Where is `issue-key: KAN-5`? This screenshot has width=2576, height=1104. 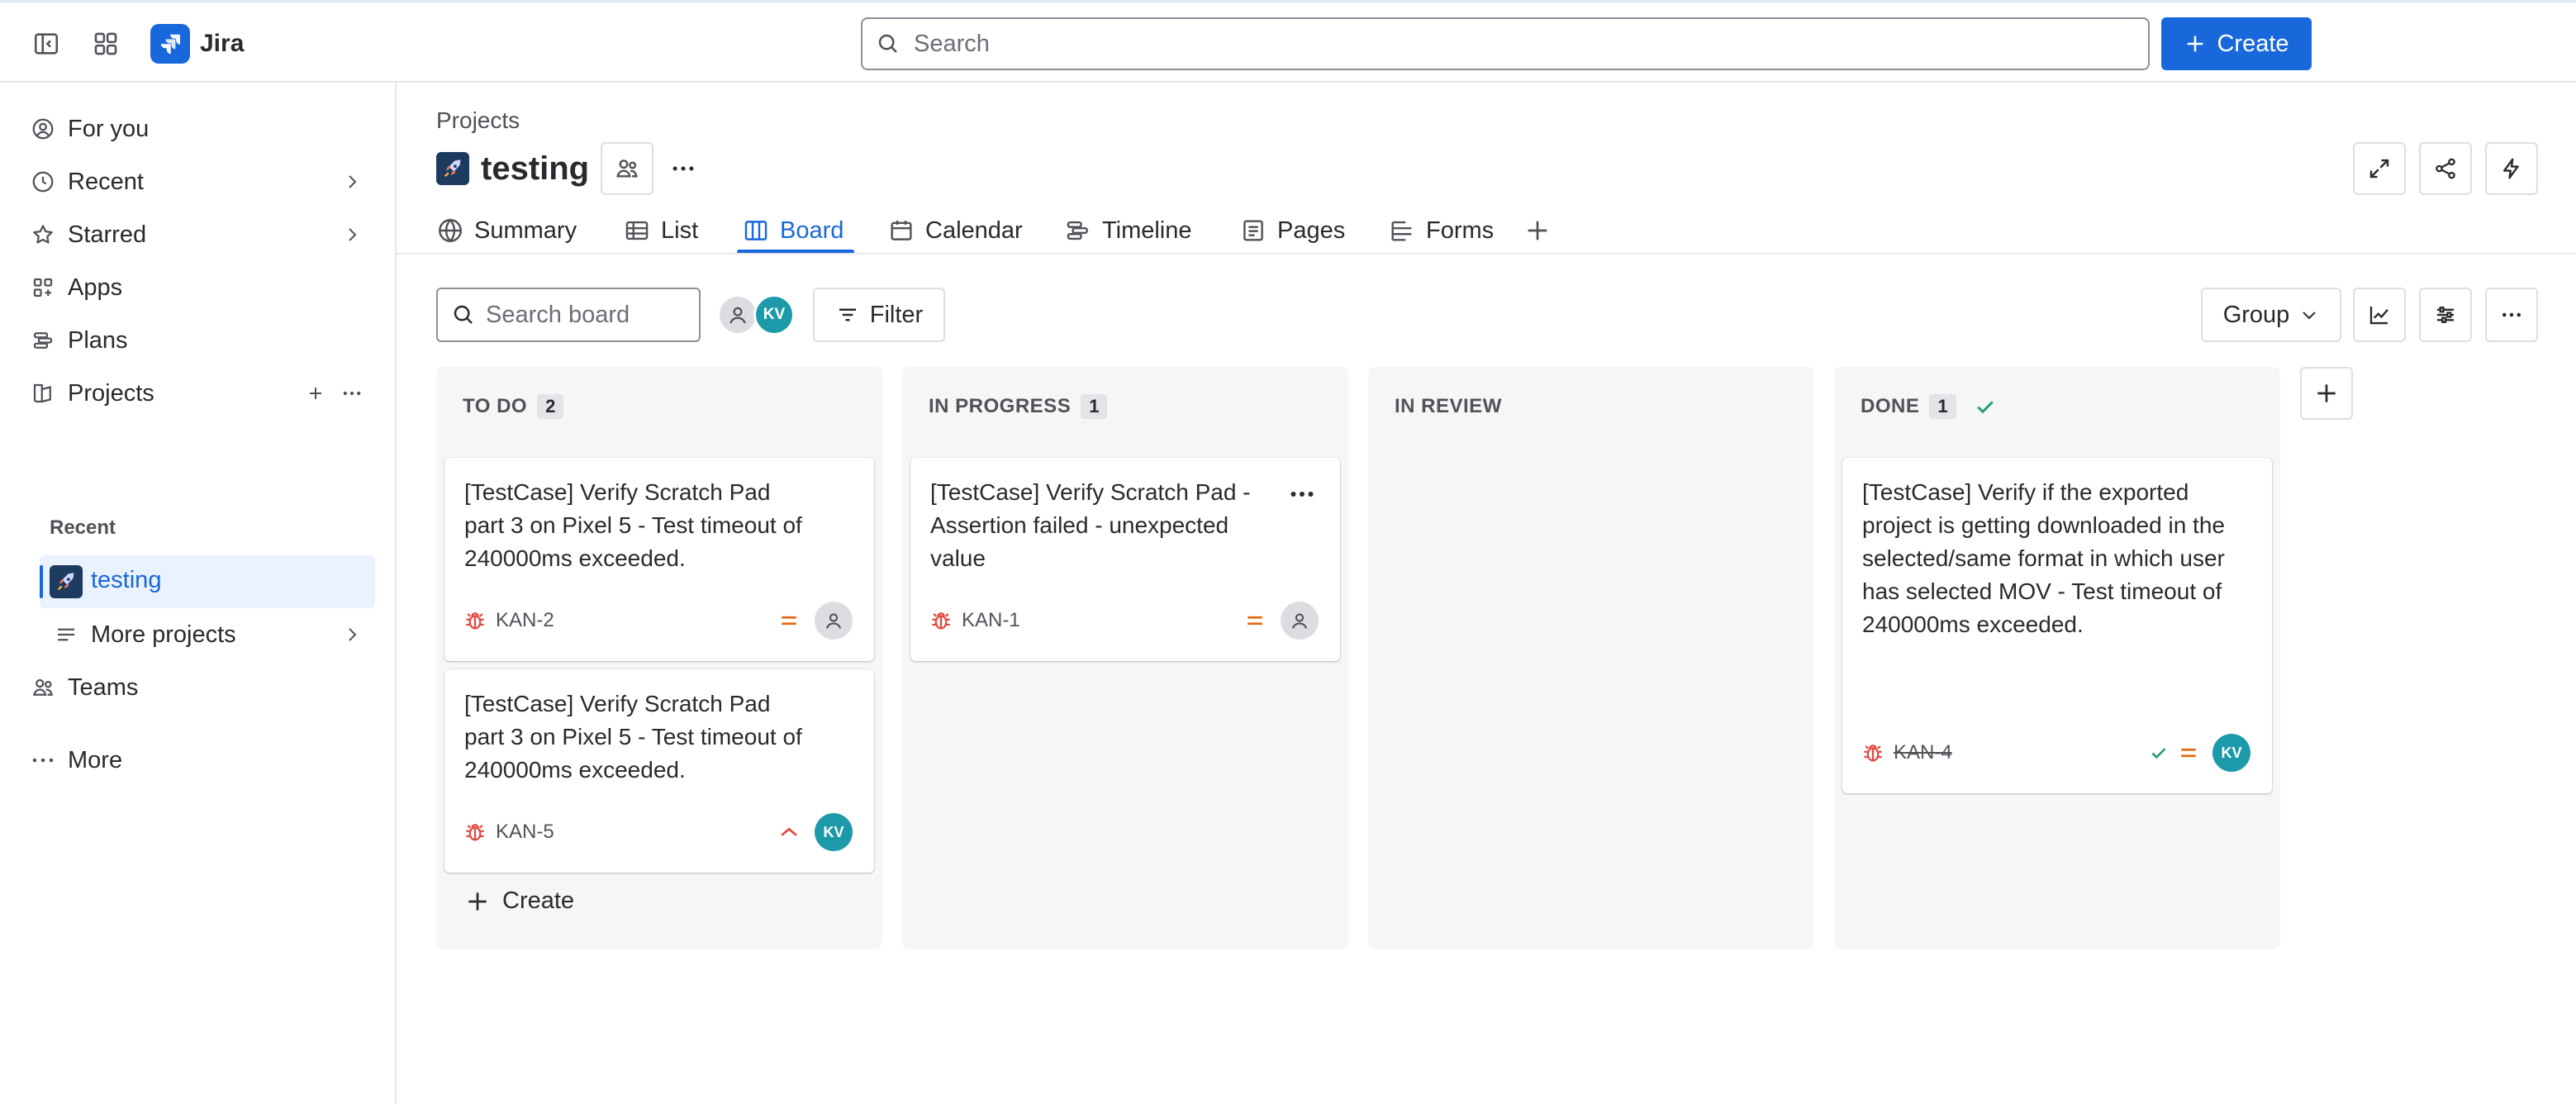
issue-key: KAN-5 is located at coordinates (525, 832).